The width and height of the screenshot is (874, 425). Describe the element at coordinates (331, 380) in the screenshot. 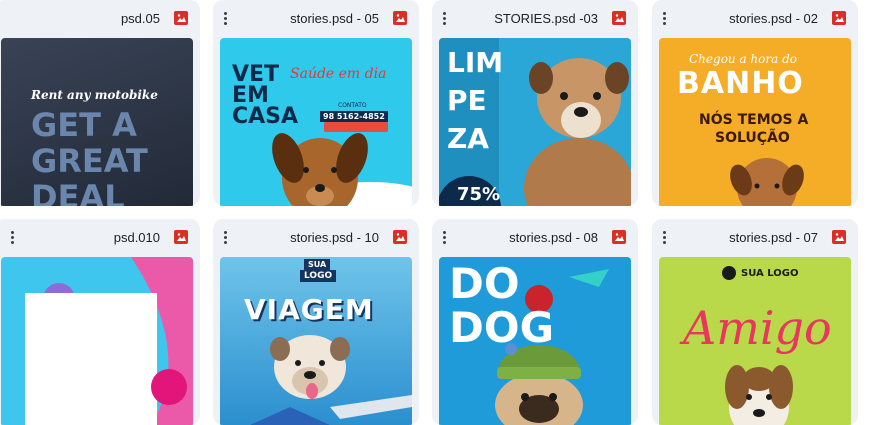

I see `dog-illustration` at that location.